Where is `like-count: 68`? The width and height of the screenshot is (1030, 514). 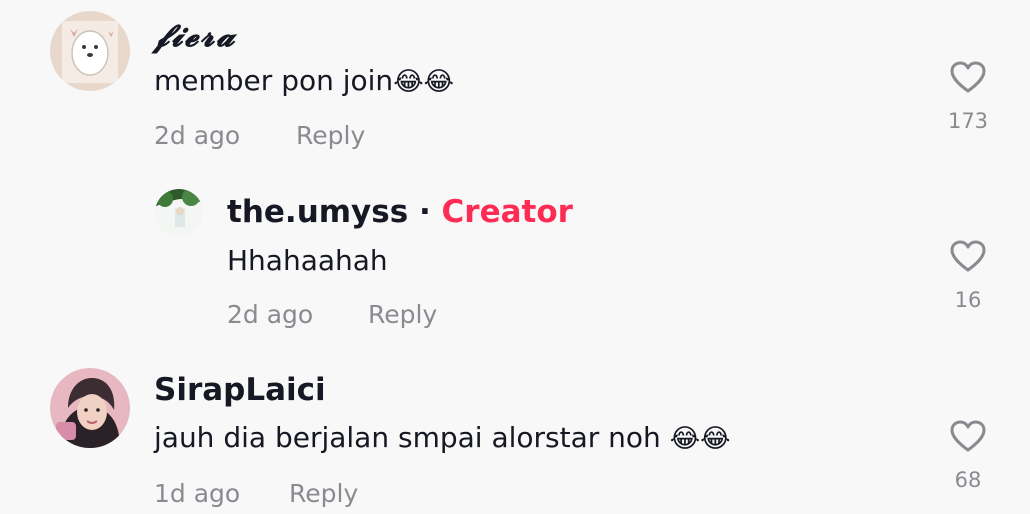 like-count: 68 is located at coordinates (968, 480).